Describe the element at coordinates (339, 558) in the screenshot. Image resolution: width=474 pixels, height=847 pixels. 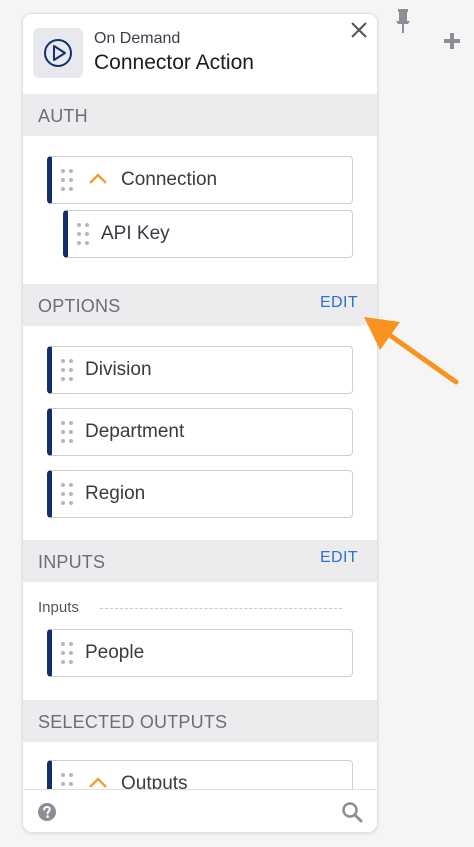
I see `inputs-edit-link: EDIT` at that location.